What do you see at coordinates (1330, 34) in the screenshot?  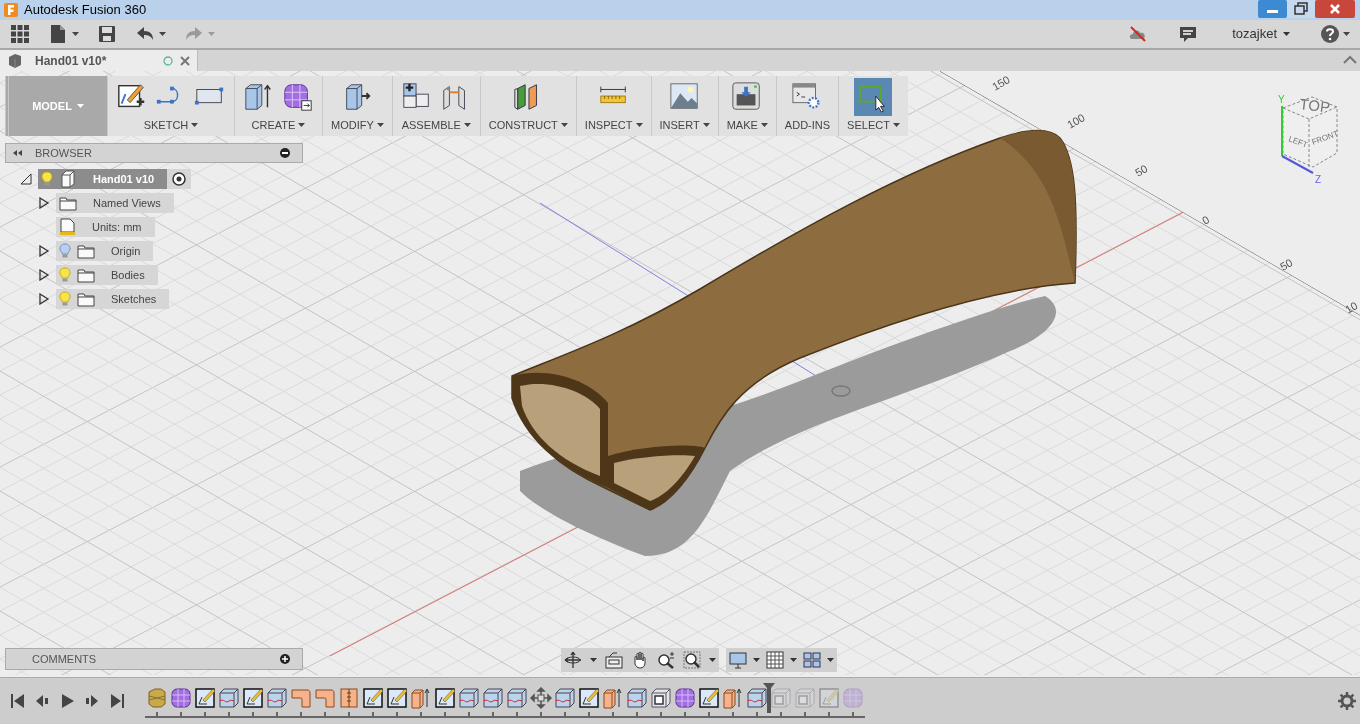 I see `help-icon` at bounding box center [1330, 34].